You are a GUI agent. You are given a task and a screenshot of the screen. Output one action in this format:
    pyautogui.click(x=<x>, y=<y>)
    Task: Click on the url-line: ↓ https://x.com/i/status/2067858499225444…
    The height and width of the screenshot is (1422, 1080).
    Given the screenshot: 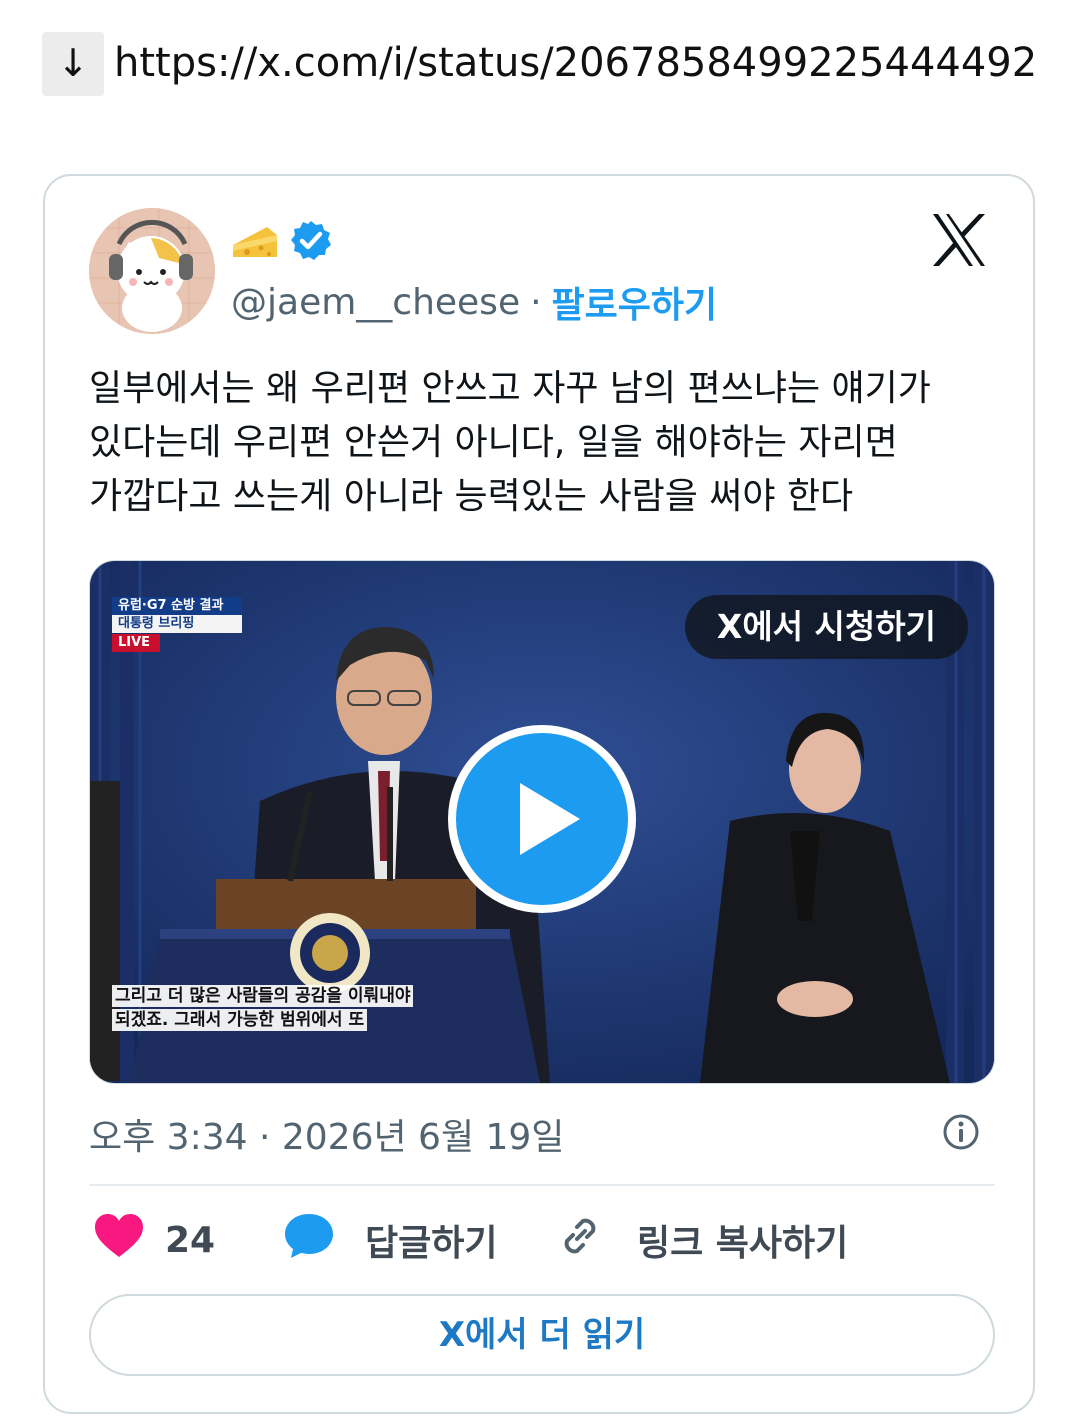 What is the action you would take?
    pyautogui.click(x=542, y=64)
    